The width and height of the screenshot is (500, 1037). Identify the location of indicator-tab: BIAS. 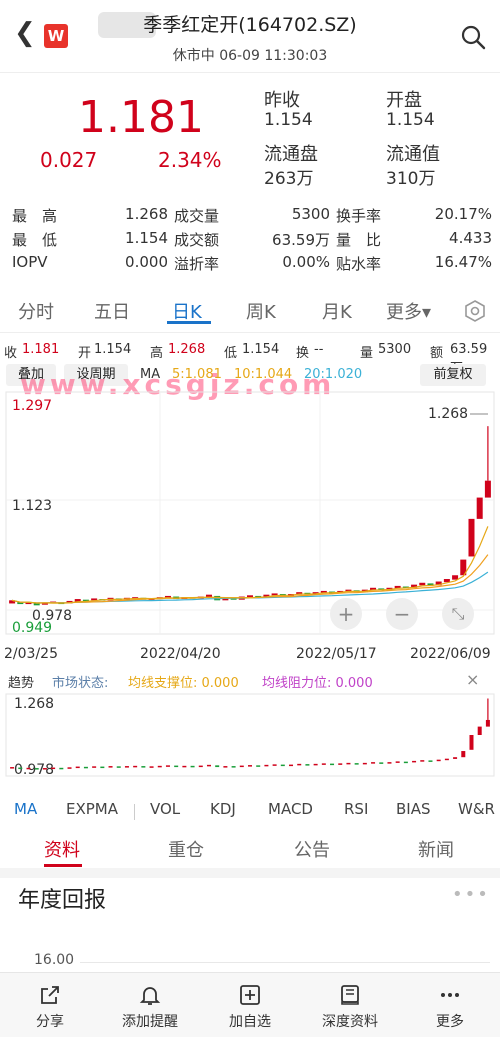
(413, 809).